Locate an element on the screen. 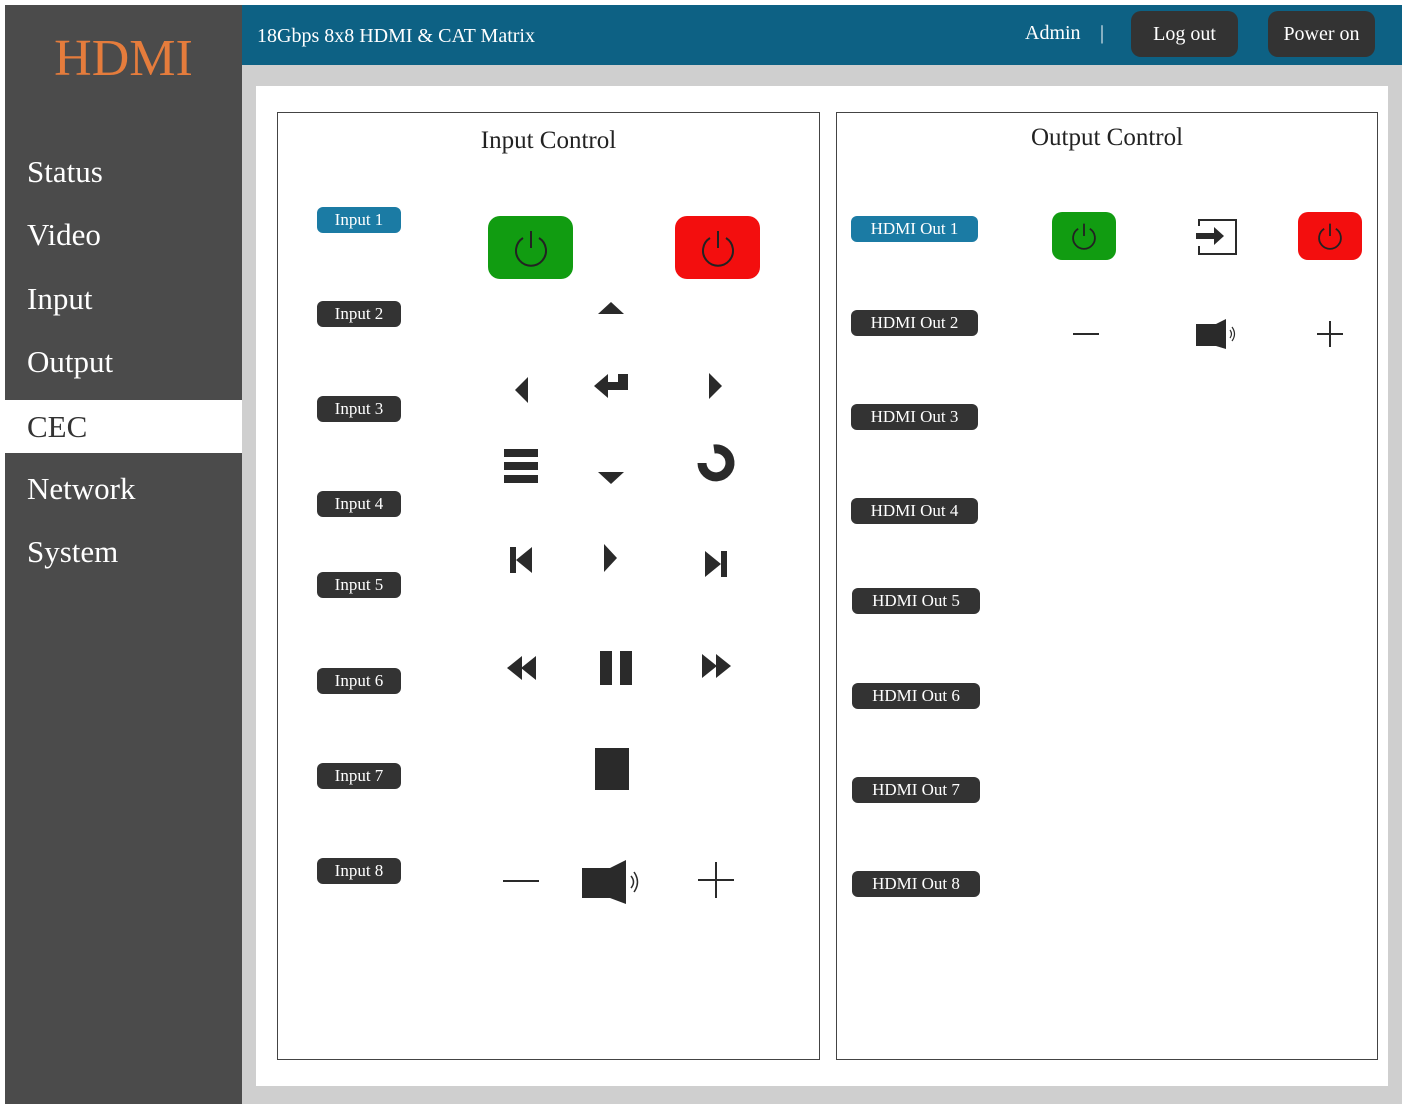  hdmi-out-3-button: HDMI Out 3 is located at coordinates (914, 417).